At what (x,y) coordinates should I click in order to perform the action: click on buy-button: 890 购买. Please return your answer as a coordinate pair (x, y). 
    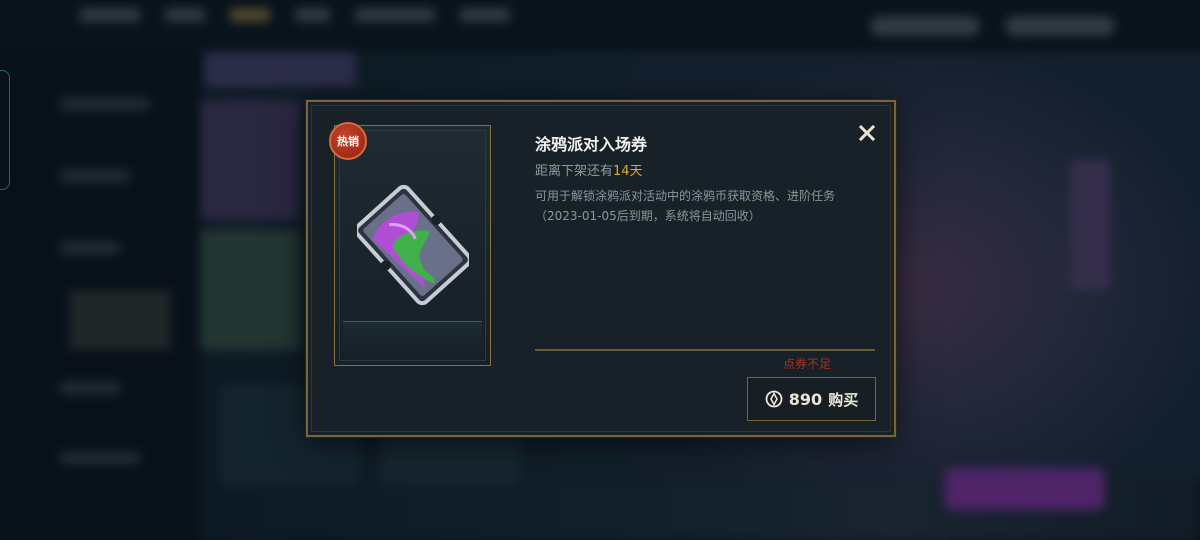
    Looking at the image, I should click on (811, 399).